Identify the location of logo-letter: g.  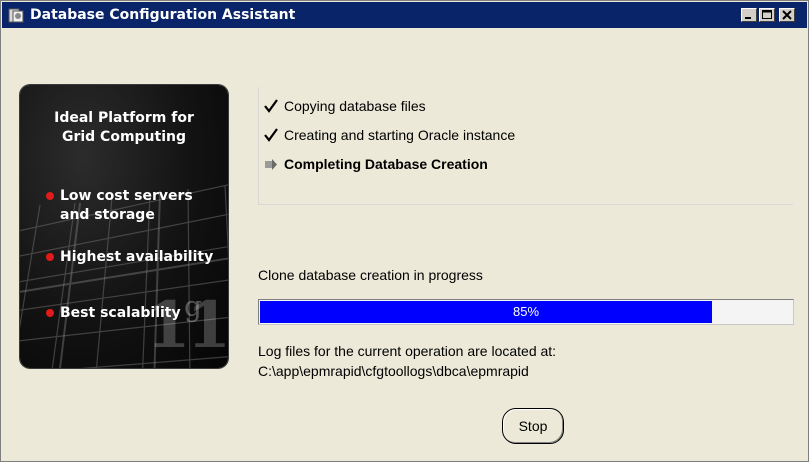
(193, 306).